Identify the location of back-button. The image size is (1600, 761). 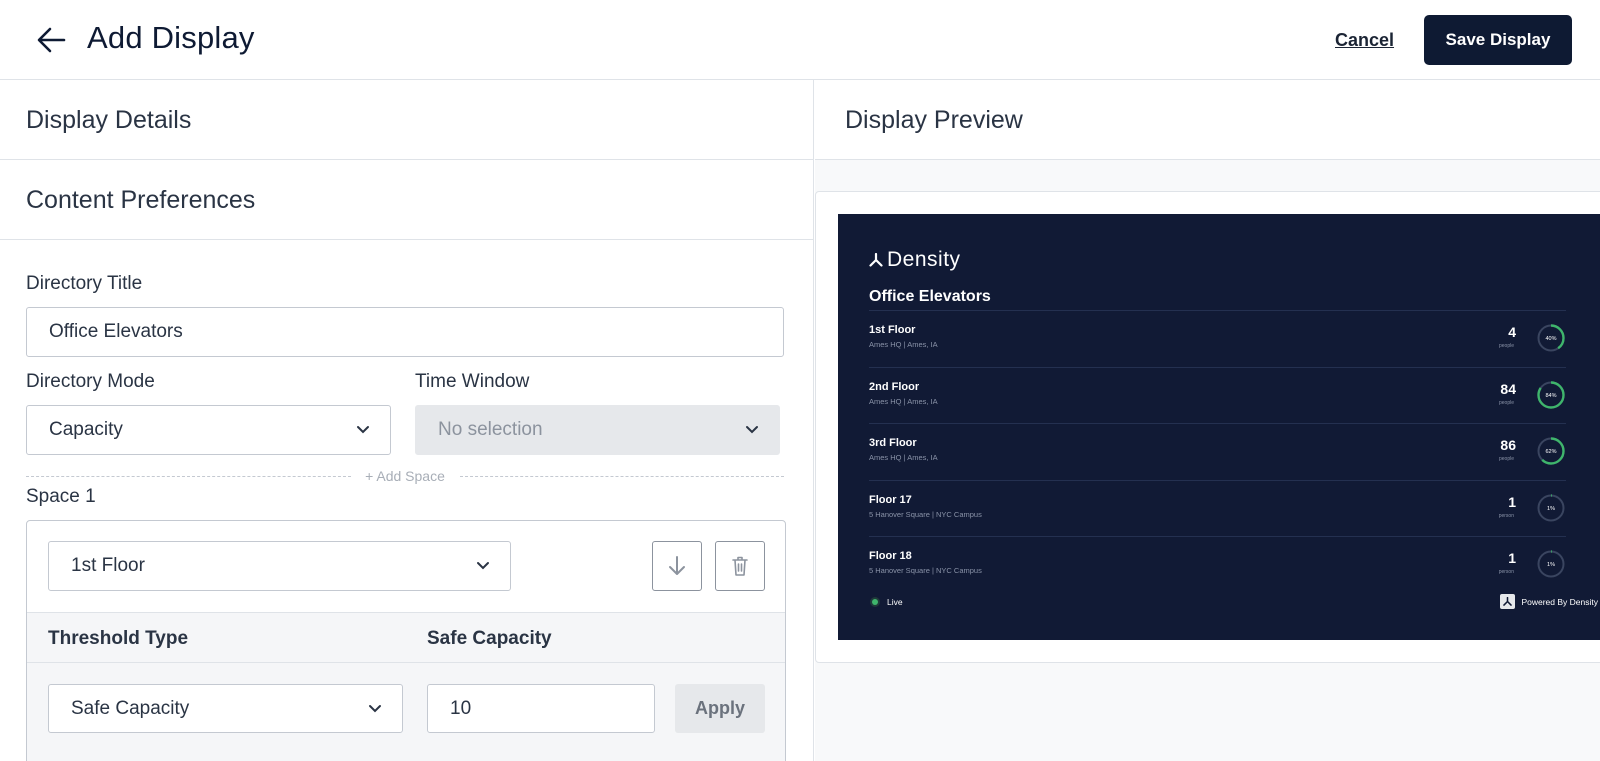
(52, 40).